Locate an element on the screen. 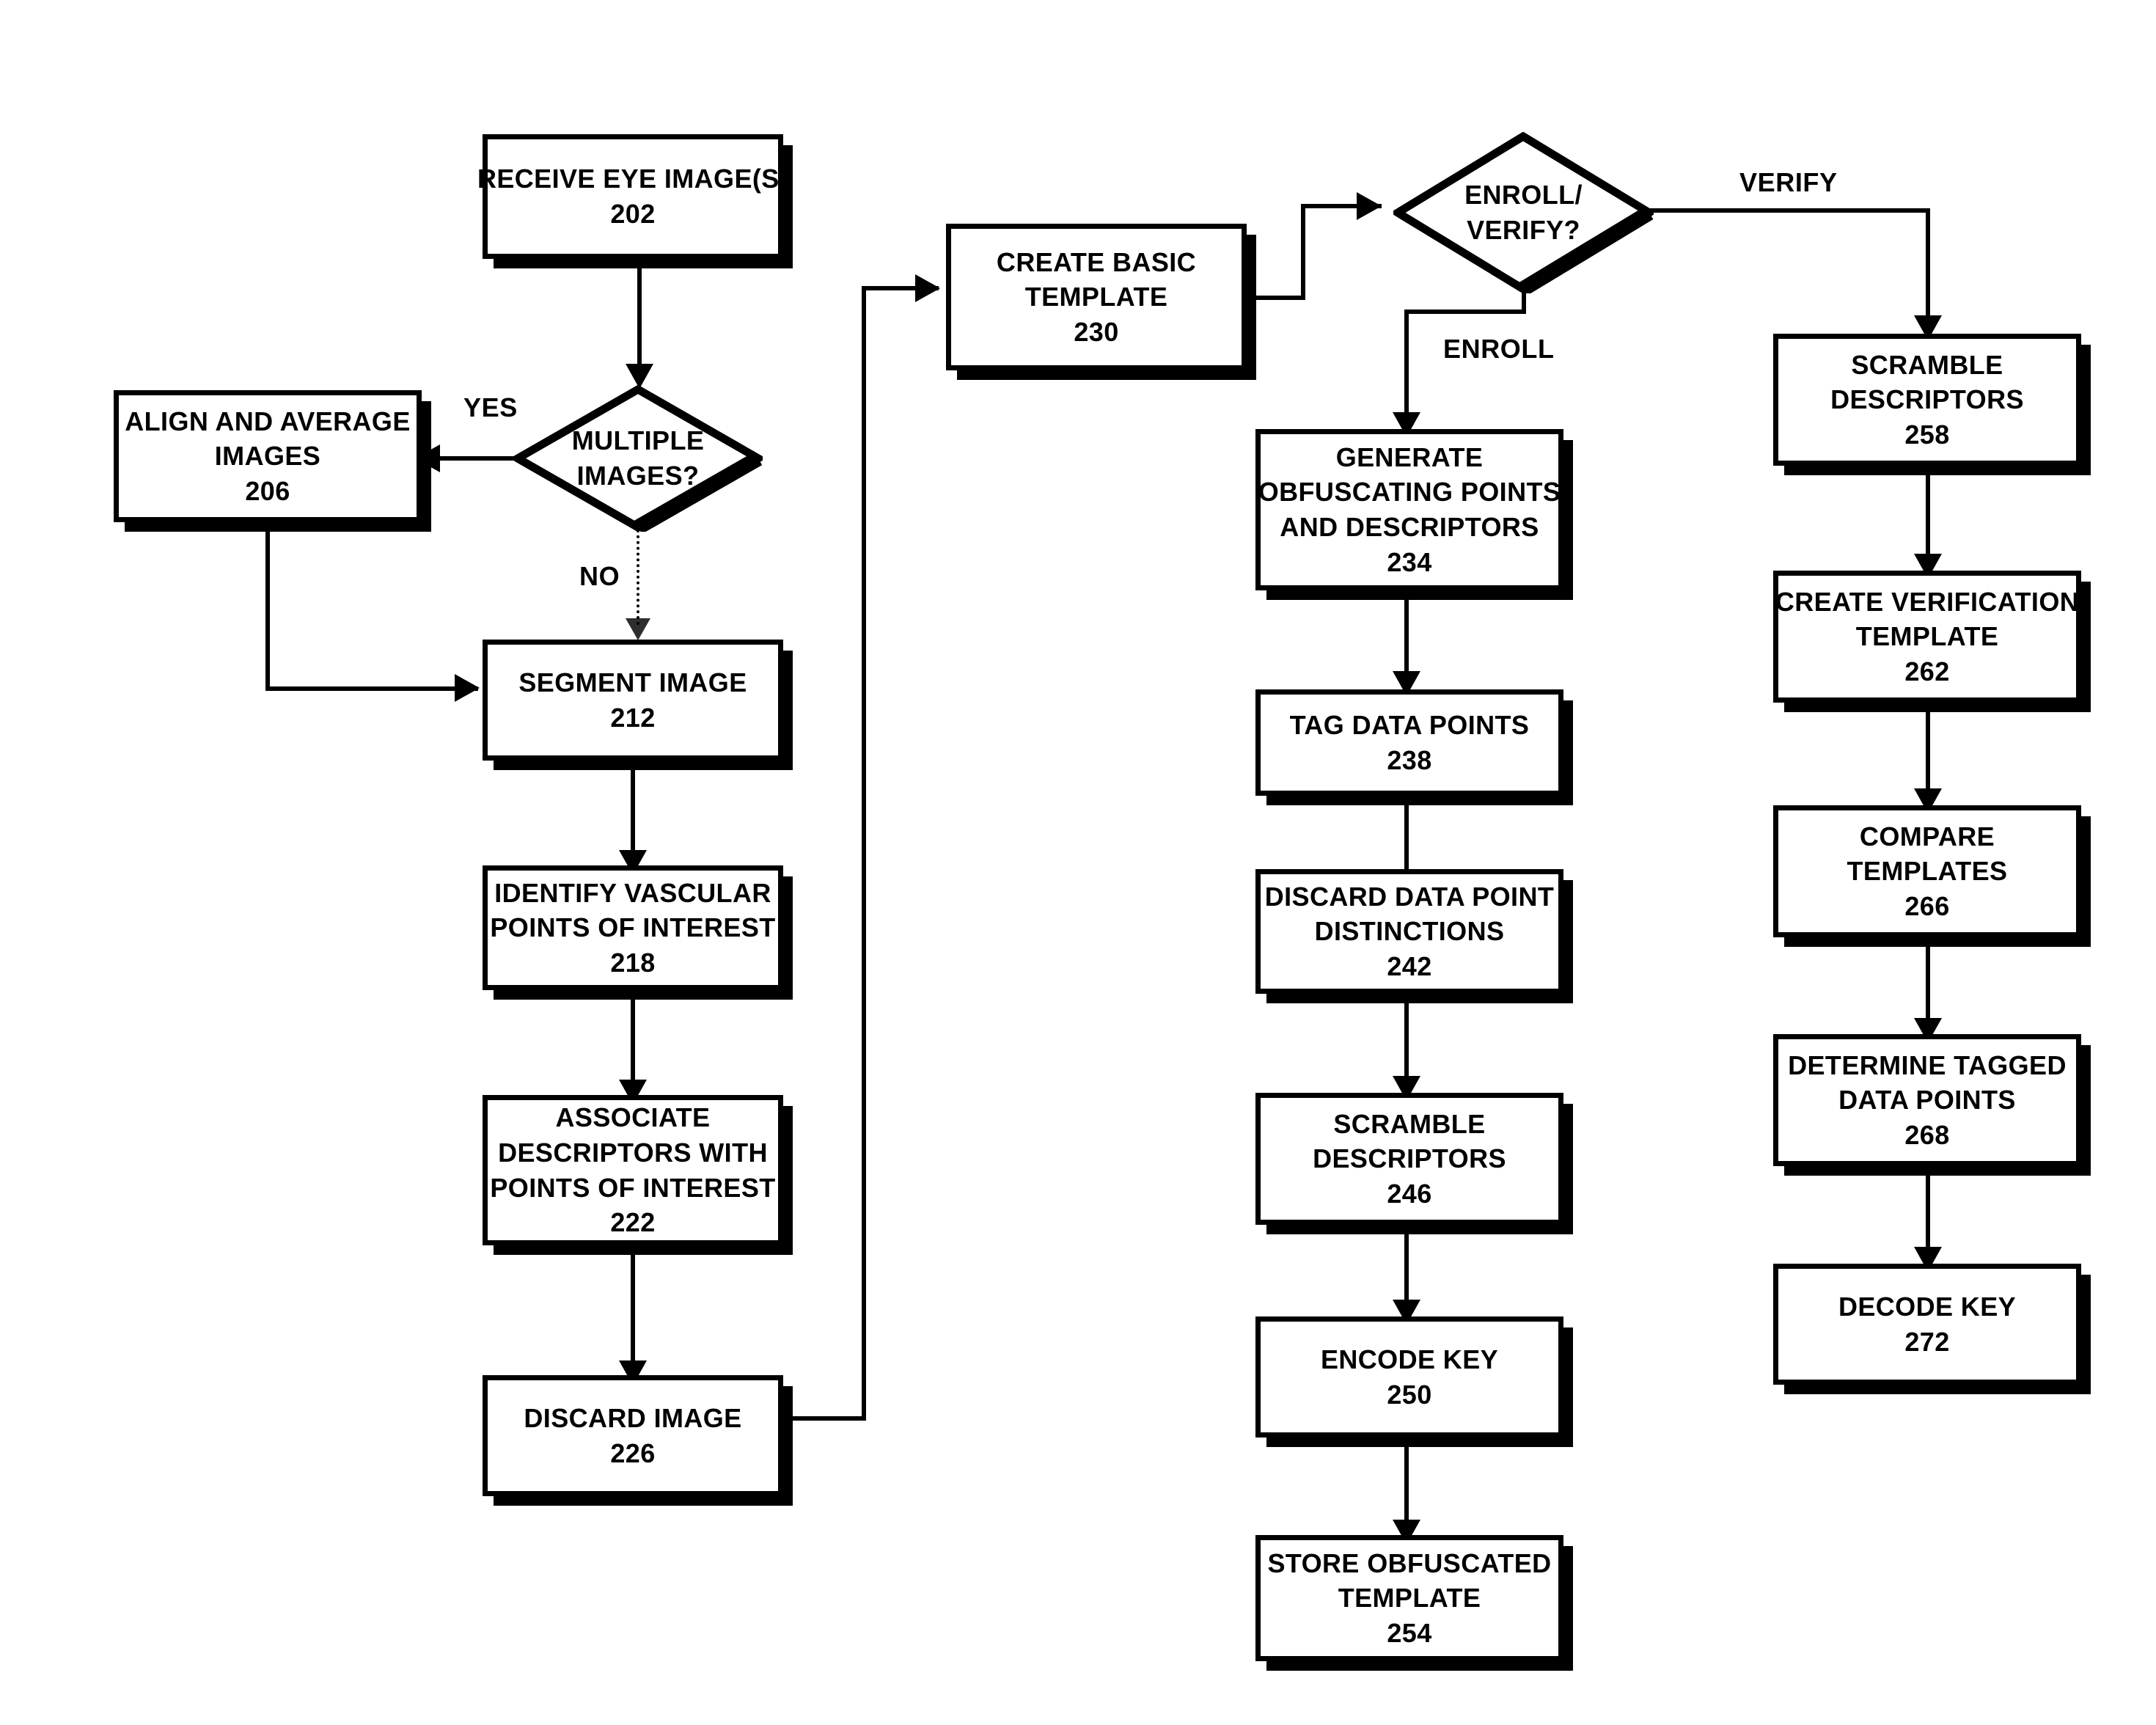 Image resolution: width=2156 pixels, height=1725 pixels. connector-232-enroll-left is located at coordinates (1465, 312).